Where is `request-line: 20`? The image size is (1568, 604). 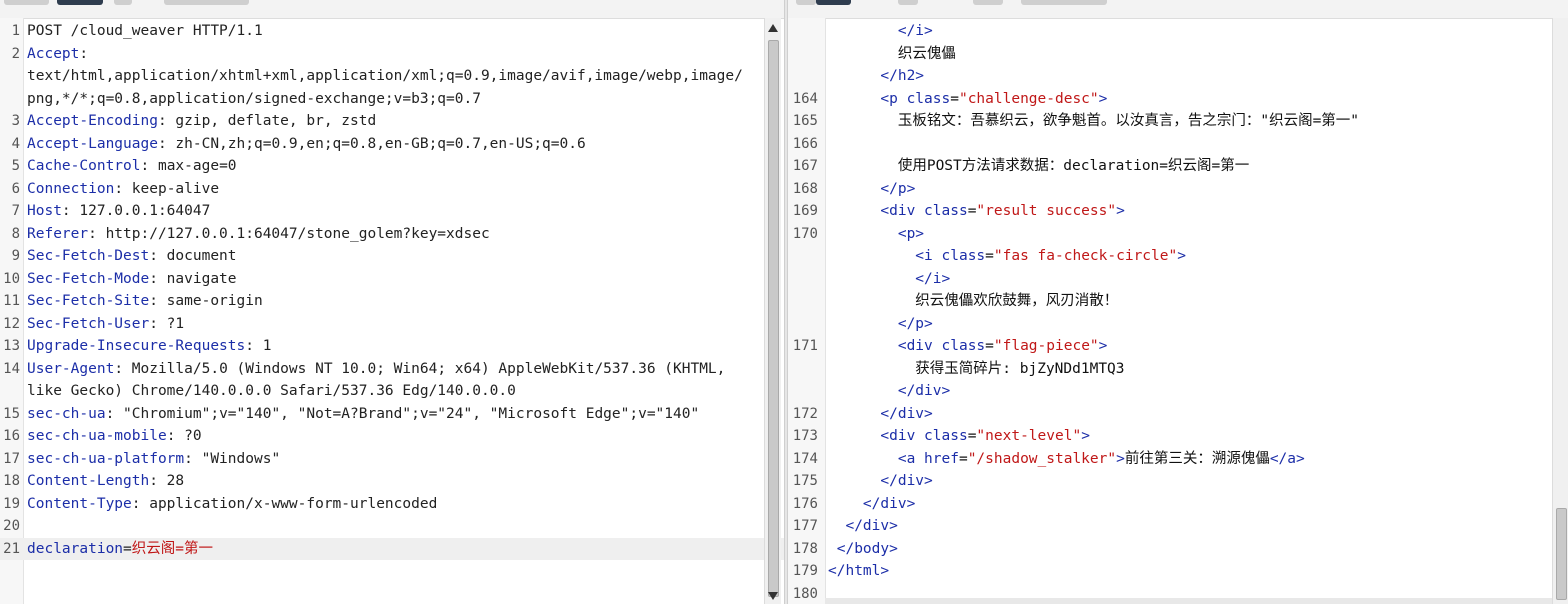 request-line: 20 is located at coordinates (392, 526).